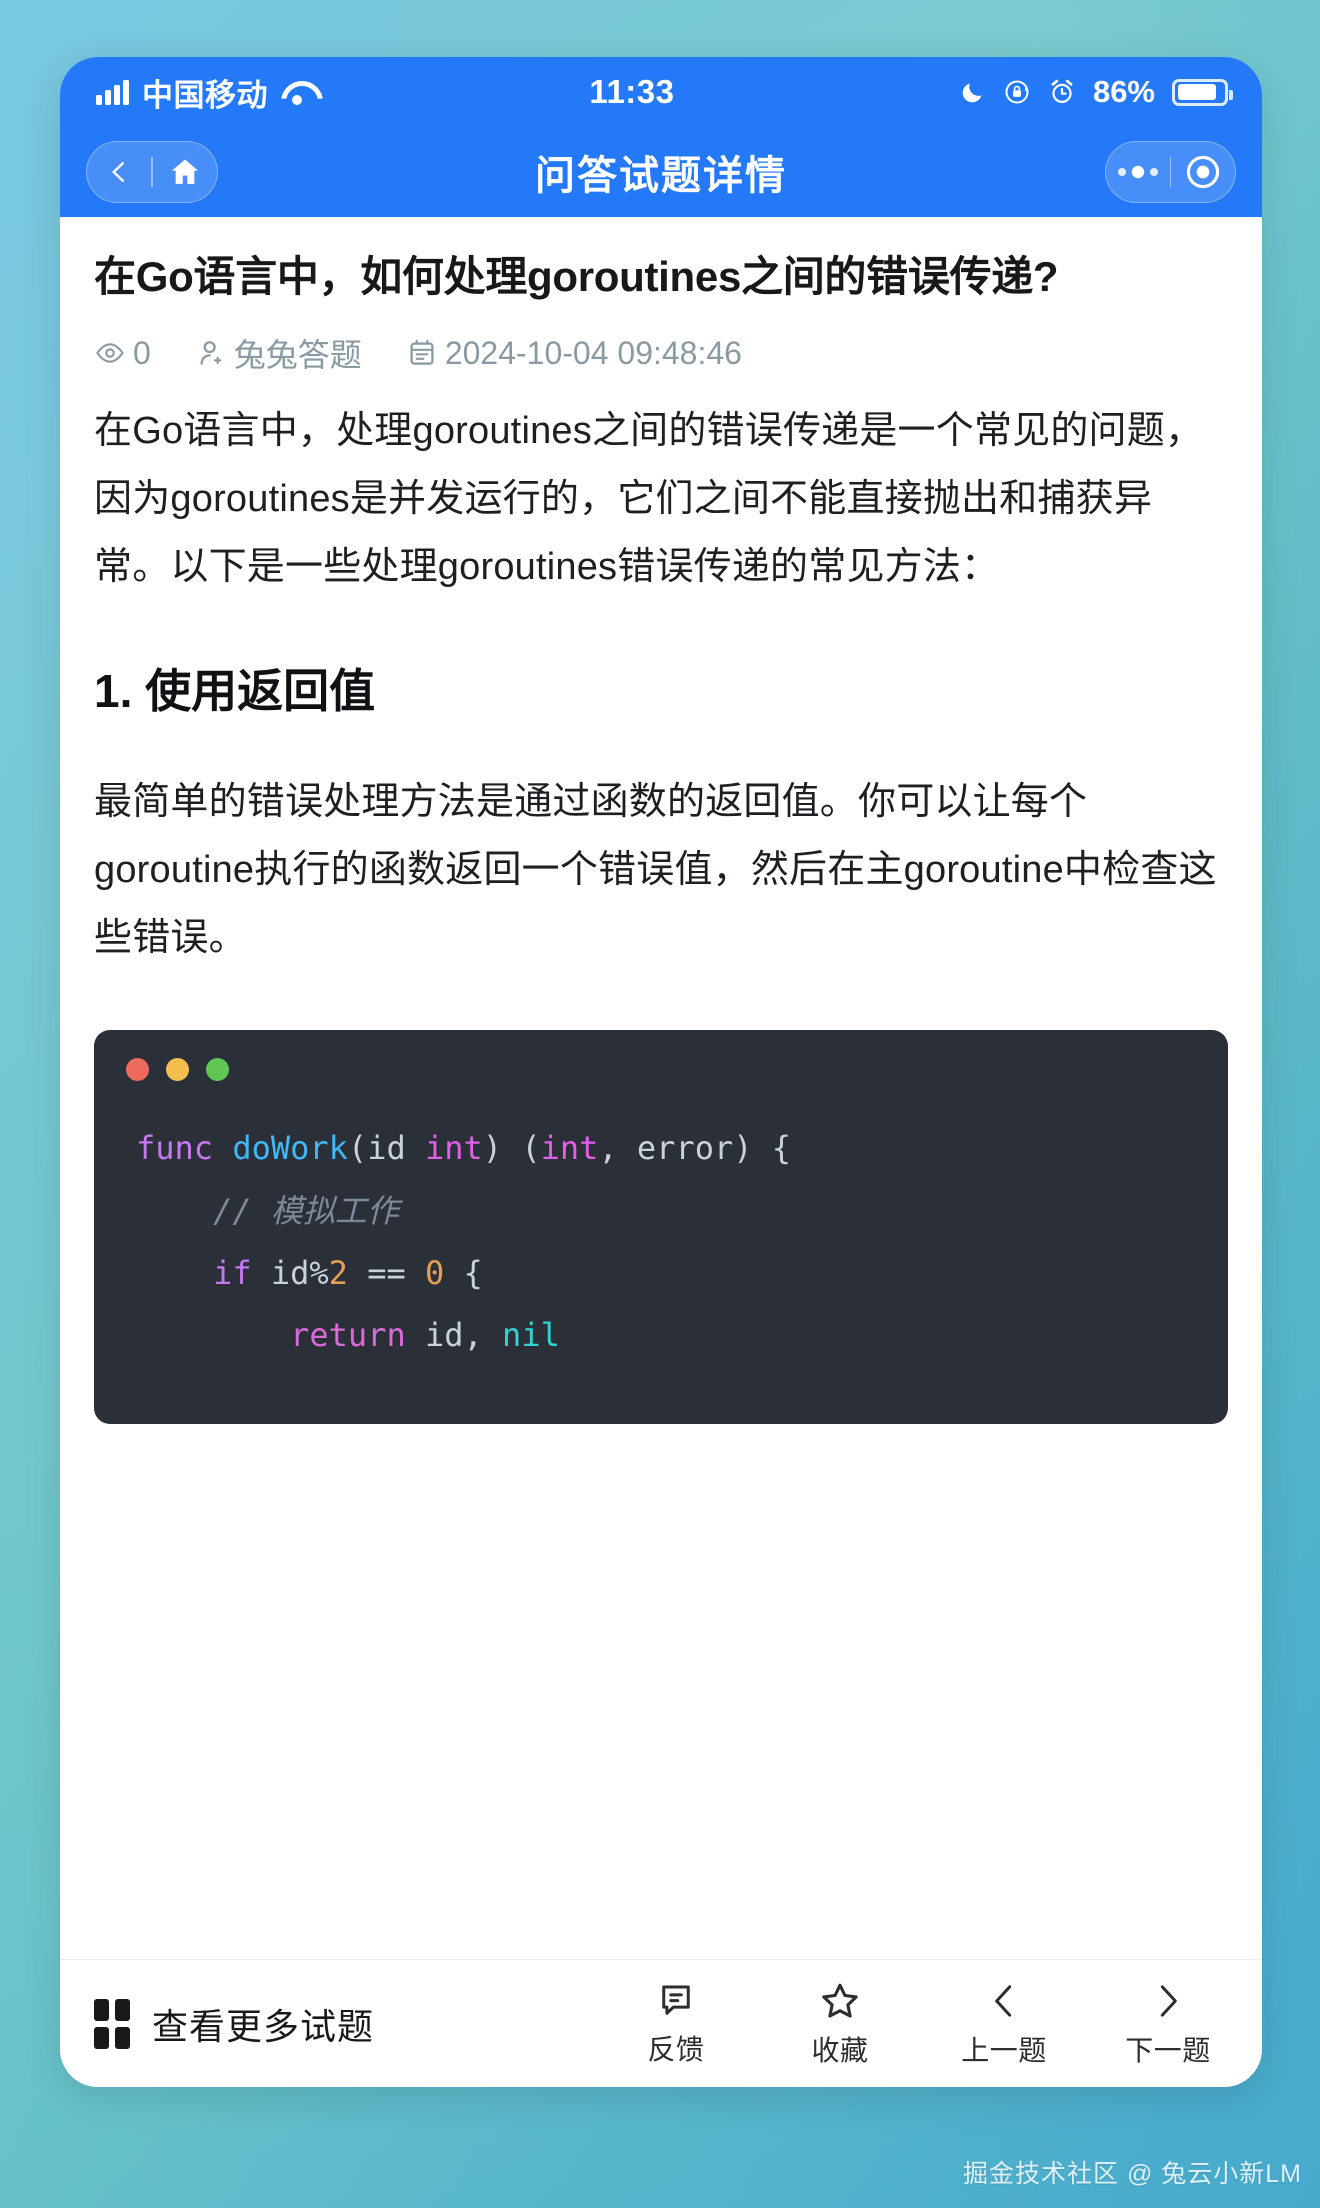 This screenshot has height=2208, width=1320. Describe the element at coordinates (112, 2023) in the screenshot. I see `grid-icon` at that location.